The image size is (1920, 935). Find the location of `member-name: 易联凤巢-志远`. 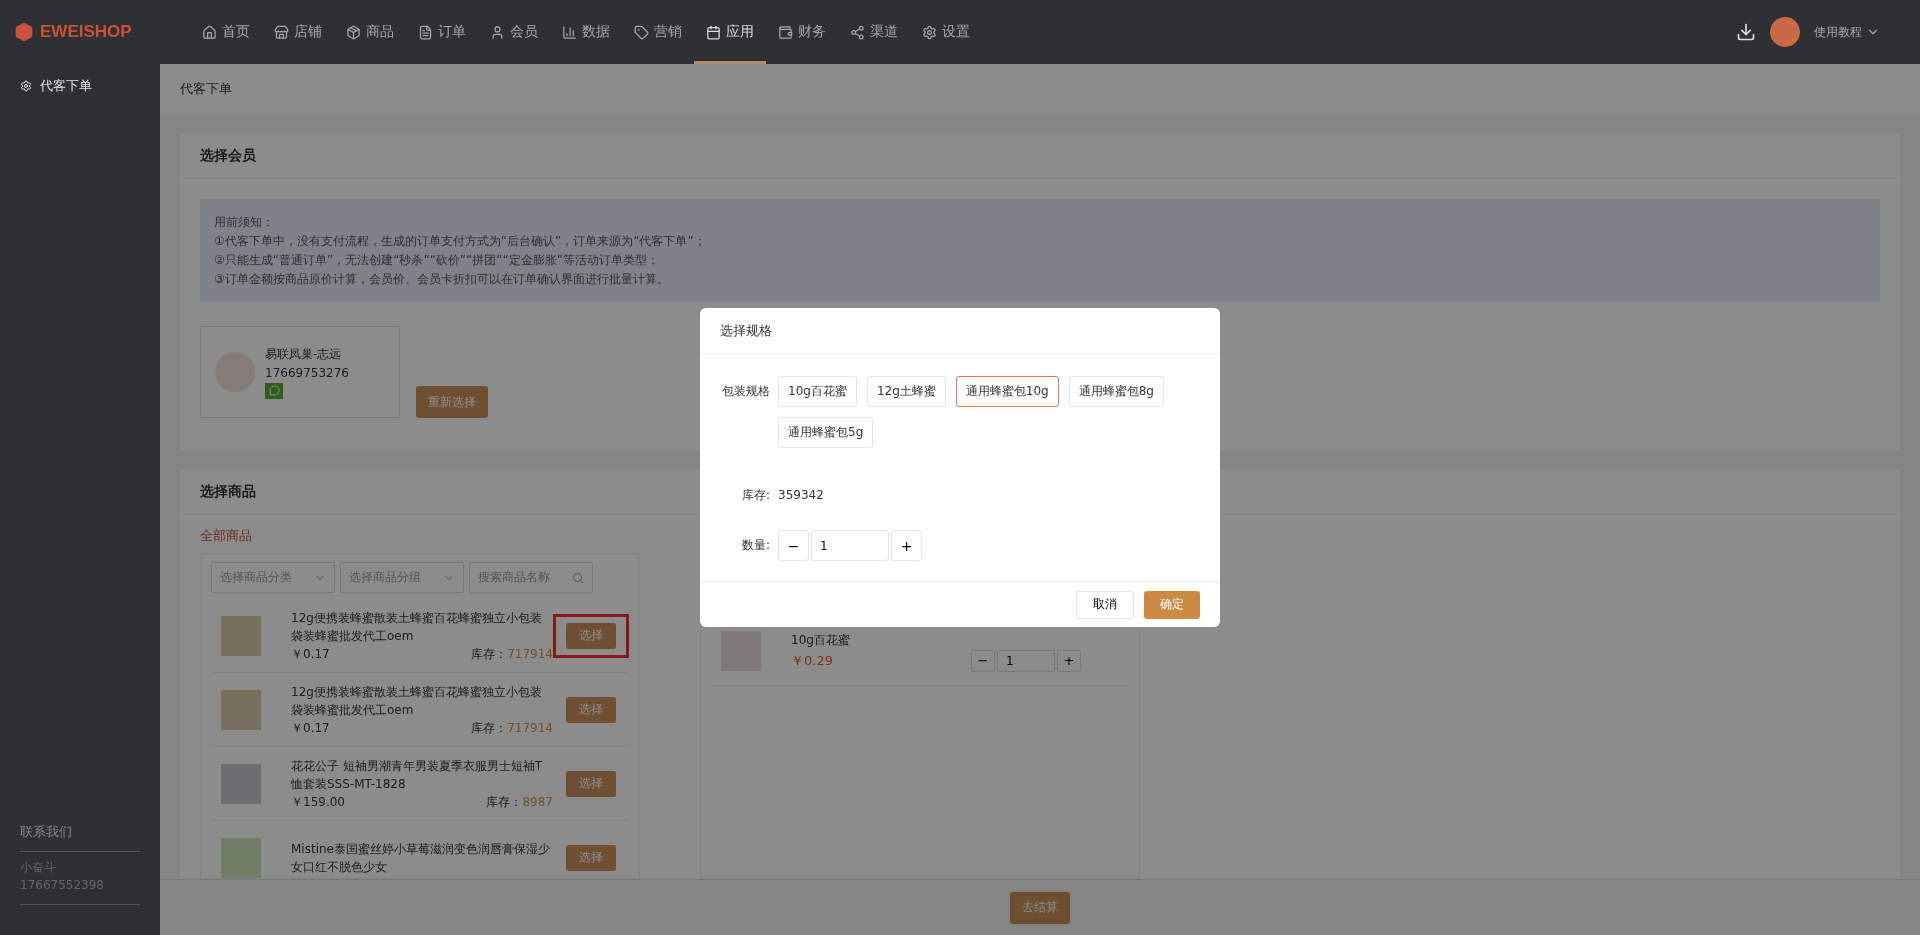

member-name: 易联凤巢-志远 is located at coordinates (304, 354).